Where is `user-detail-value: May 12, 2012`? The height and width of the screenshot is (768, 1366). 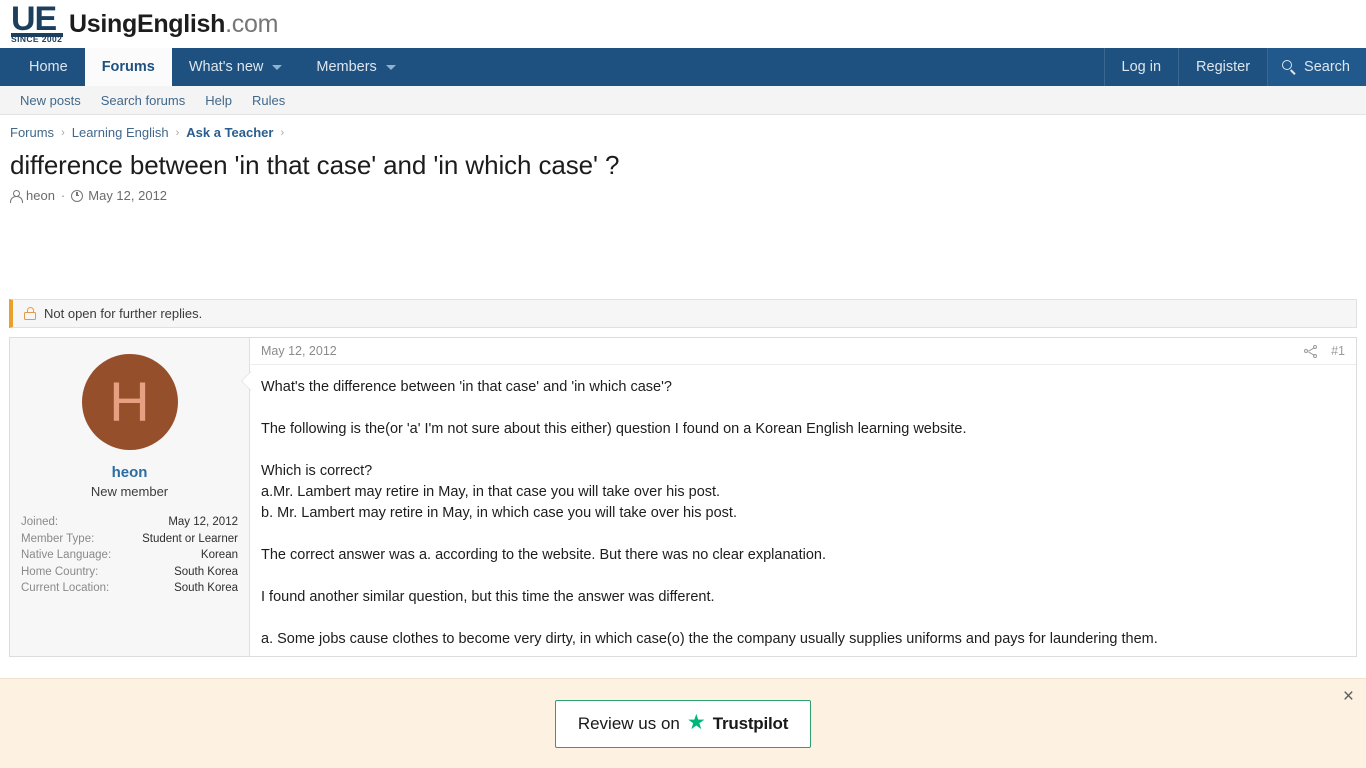 user-detail-value: May 12, 2012 is located at coordinates (203, 522).